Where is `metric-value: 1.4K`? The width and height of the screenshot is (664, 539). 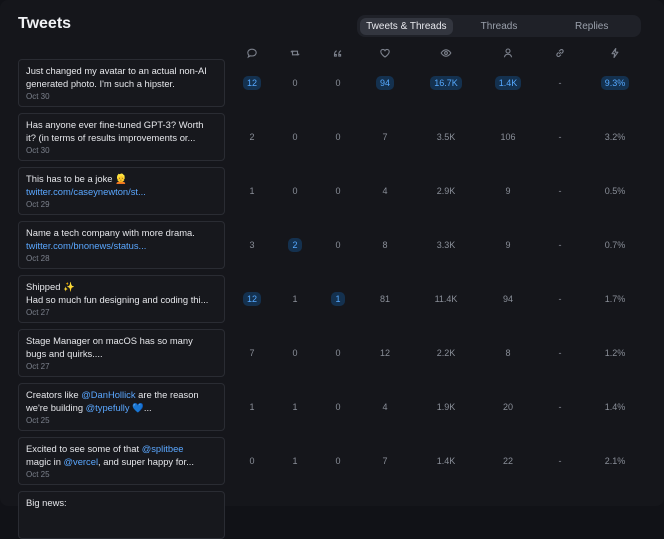 metric-value: 1.4K is located at coordinates (508, 83).